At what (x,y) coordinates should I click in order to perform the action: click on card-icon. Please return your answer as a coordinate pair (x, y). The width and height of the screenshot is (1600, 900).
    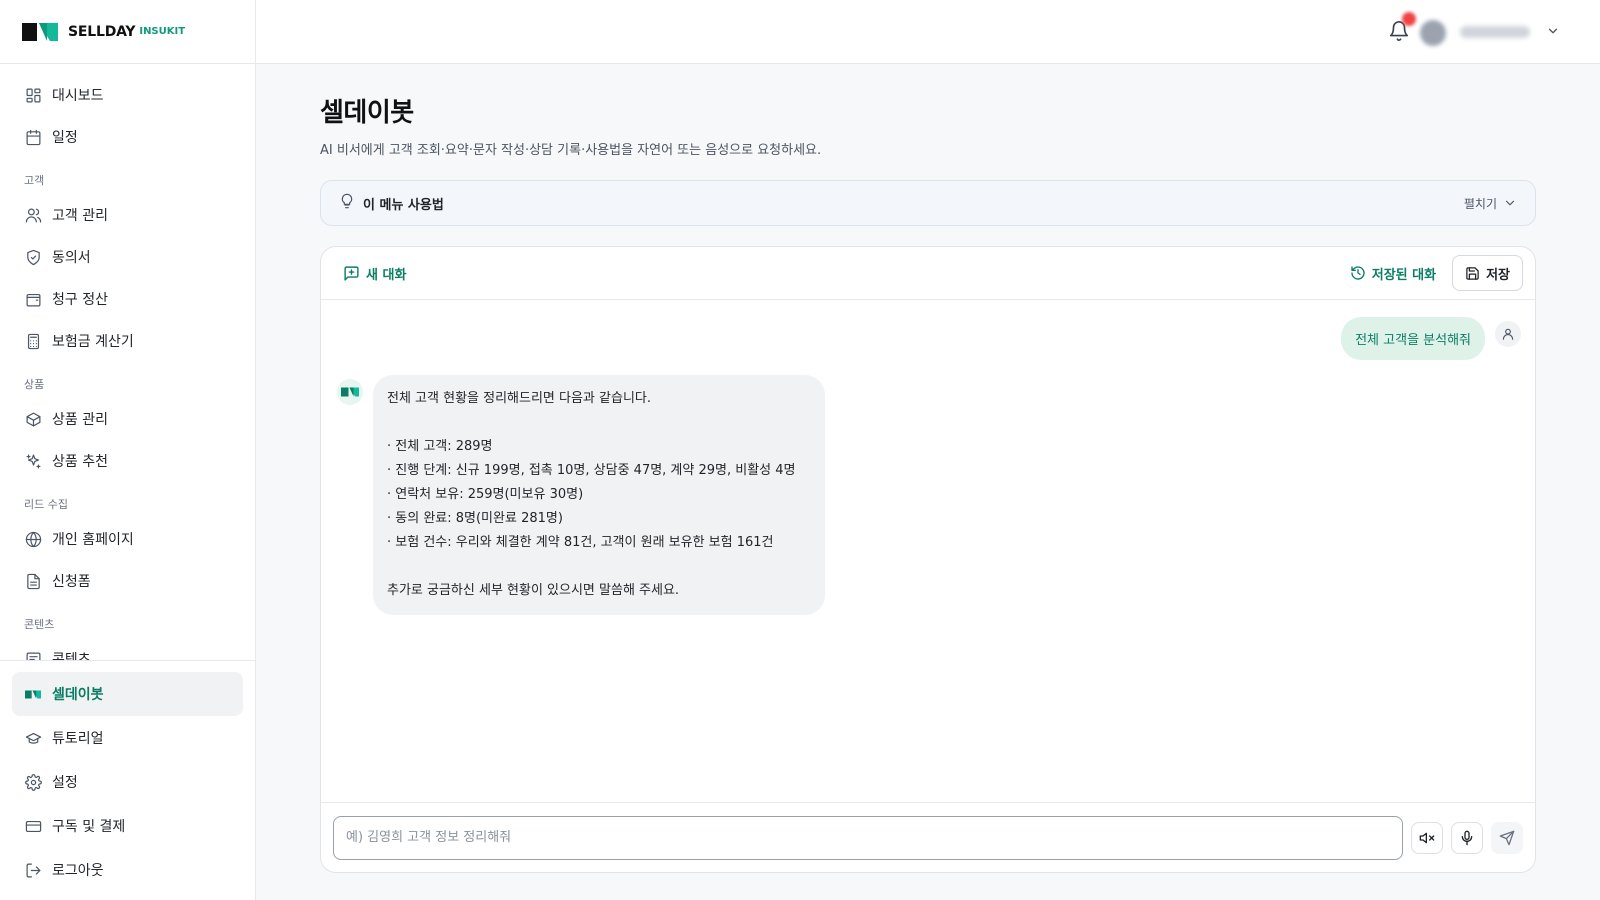
    Looking at the image, I should click on (33, 826).